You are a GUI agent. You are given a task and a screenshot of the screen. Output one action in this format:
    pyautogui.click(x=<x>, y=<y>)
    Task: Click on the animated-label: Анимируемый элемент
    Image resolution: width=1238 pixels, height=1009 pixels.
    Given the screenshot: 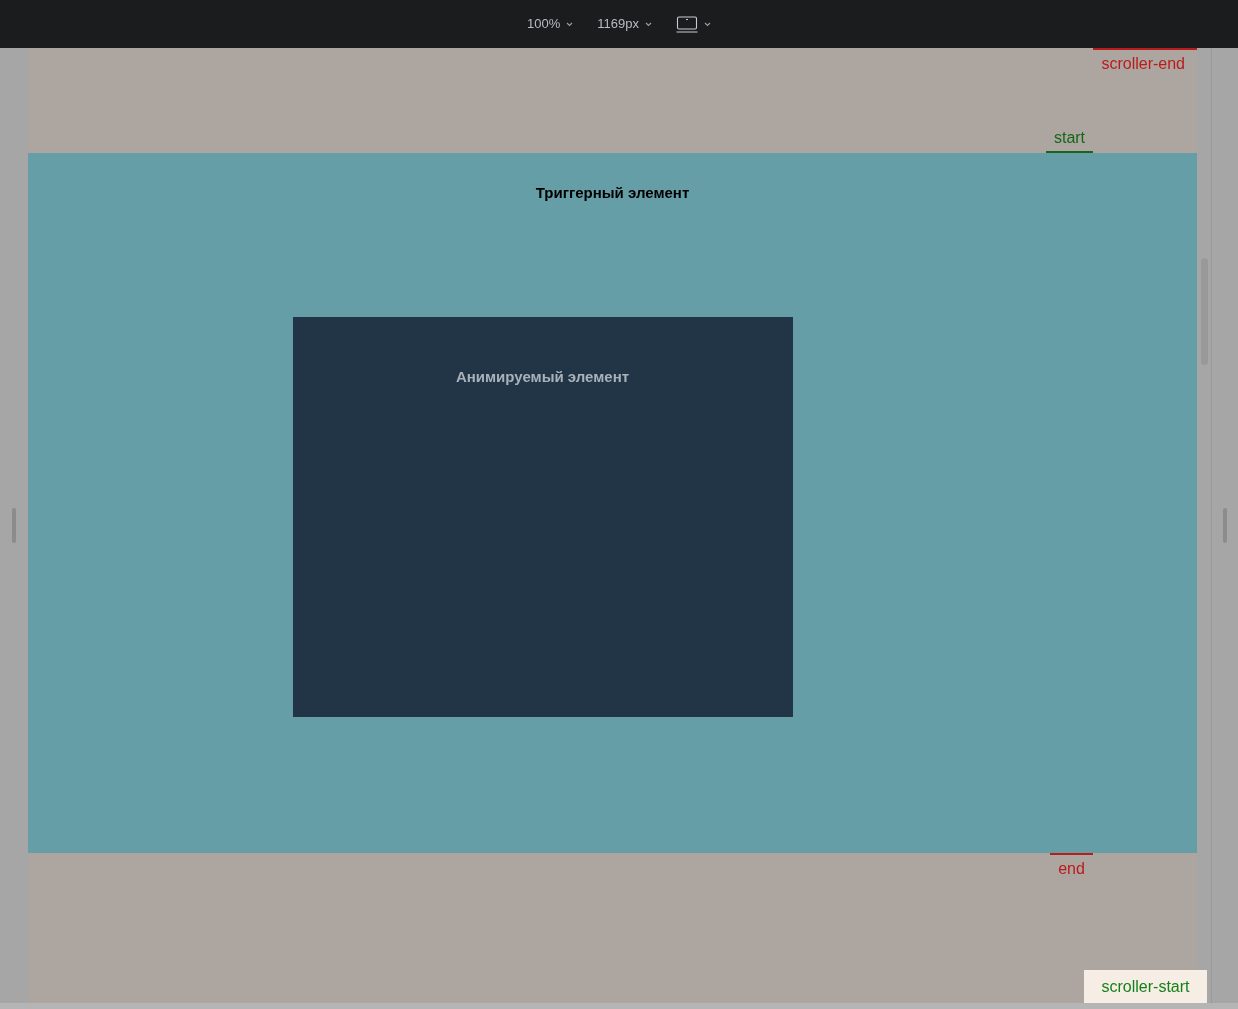 What is the action you would take?
    pyautogui.click(x=542, y=376)
    